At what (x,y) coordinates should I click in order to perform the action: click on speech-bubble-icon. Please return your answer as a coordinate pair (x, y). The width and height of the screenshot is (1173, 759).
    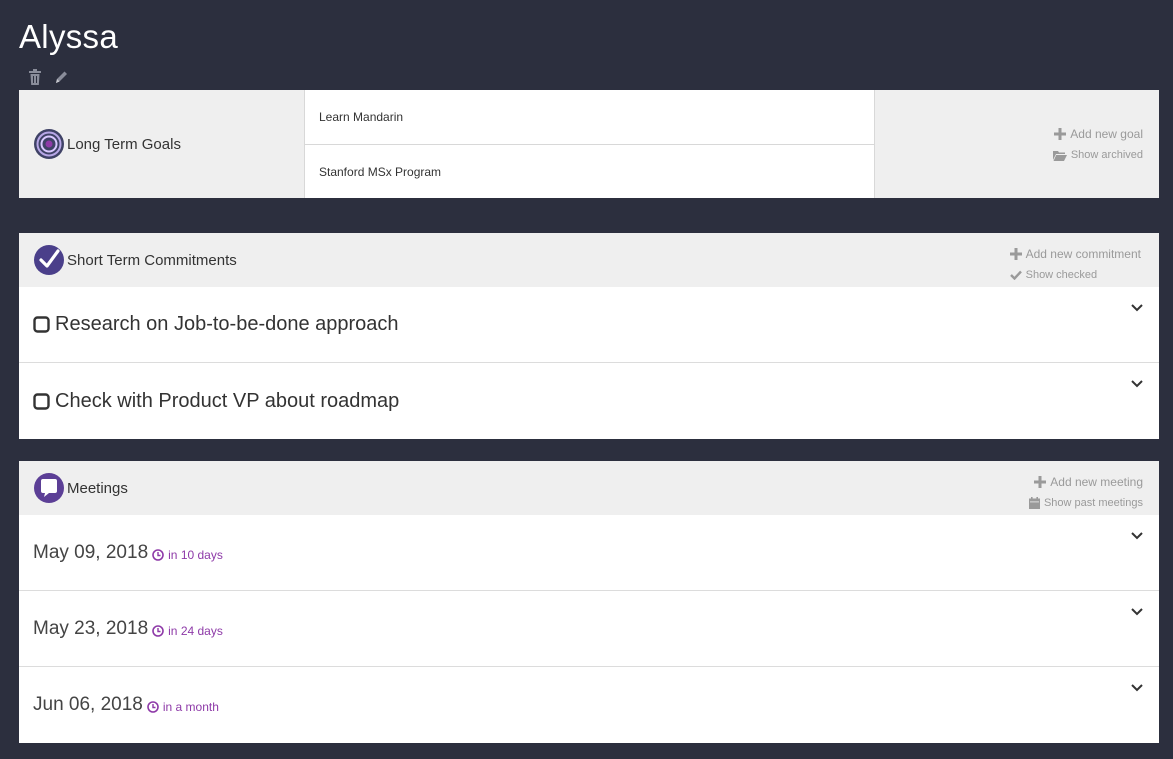
    Looking at the image, I should click on (49, 488).